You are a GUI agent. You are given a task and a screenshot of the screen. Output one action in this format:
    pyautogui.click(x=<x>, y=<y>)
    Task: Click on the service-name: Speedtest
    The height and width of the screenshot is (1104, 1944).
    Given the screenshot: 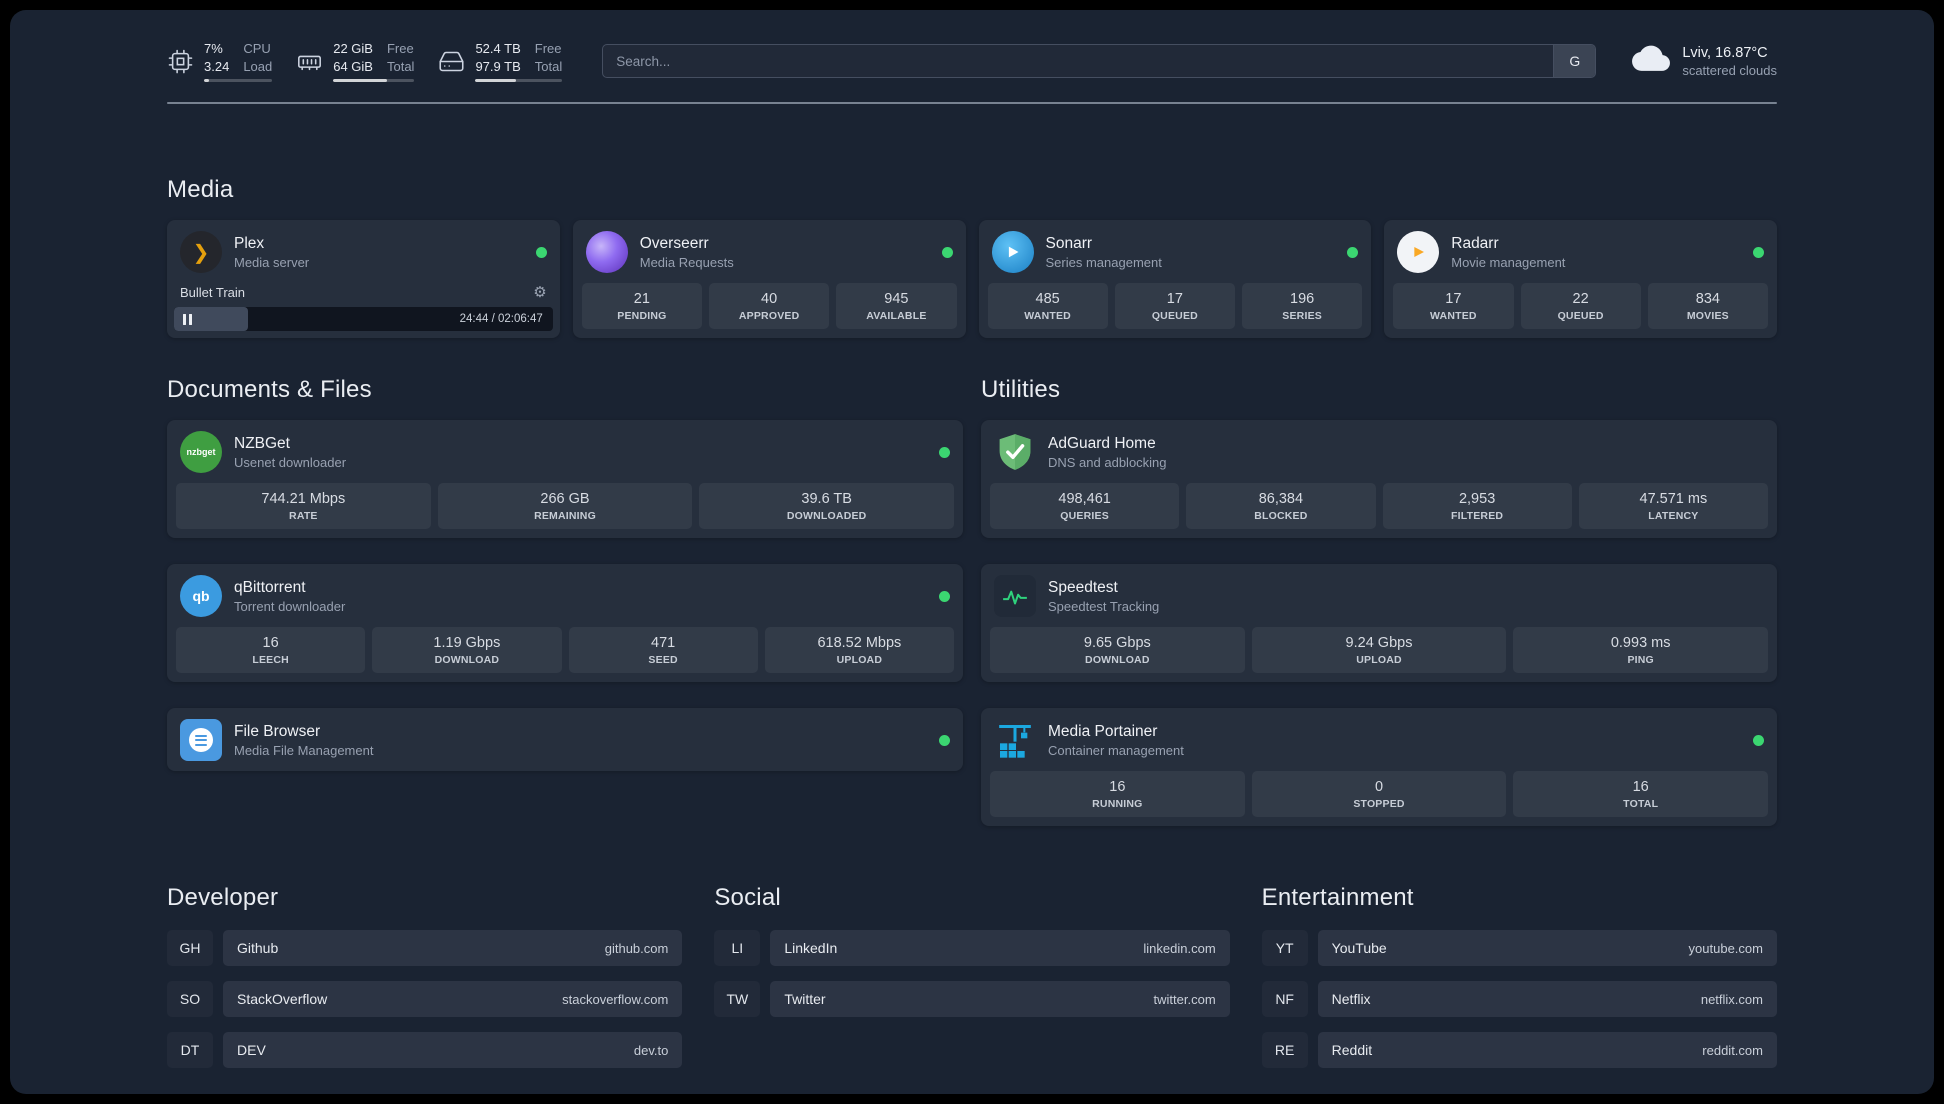 What is the action you would take?
    pyautogui.click(x=1083, y=587)
    